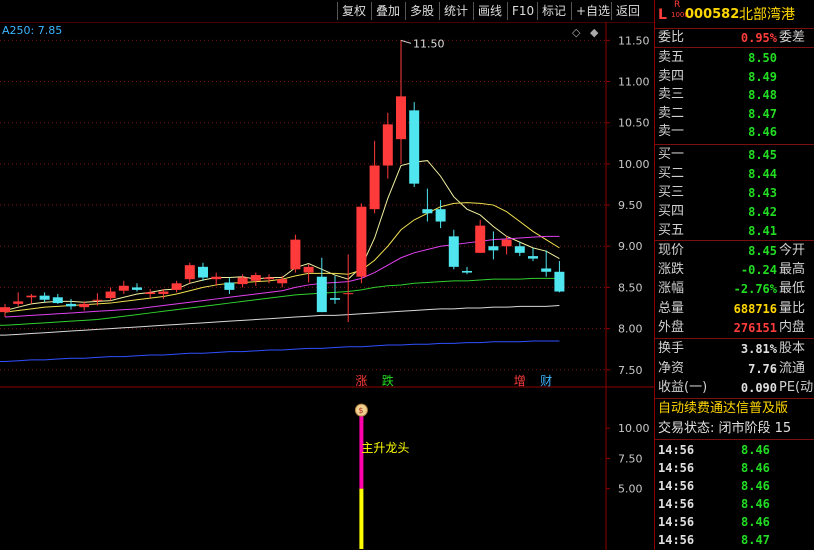 The height and width of the screenshot is (550, 814). Describe the element at coordinates (387, 11) in the screenshot. I see `toolbar-button-1: 叠加` at that location.